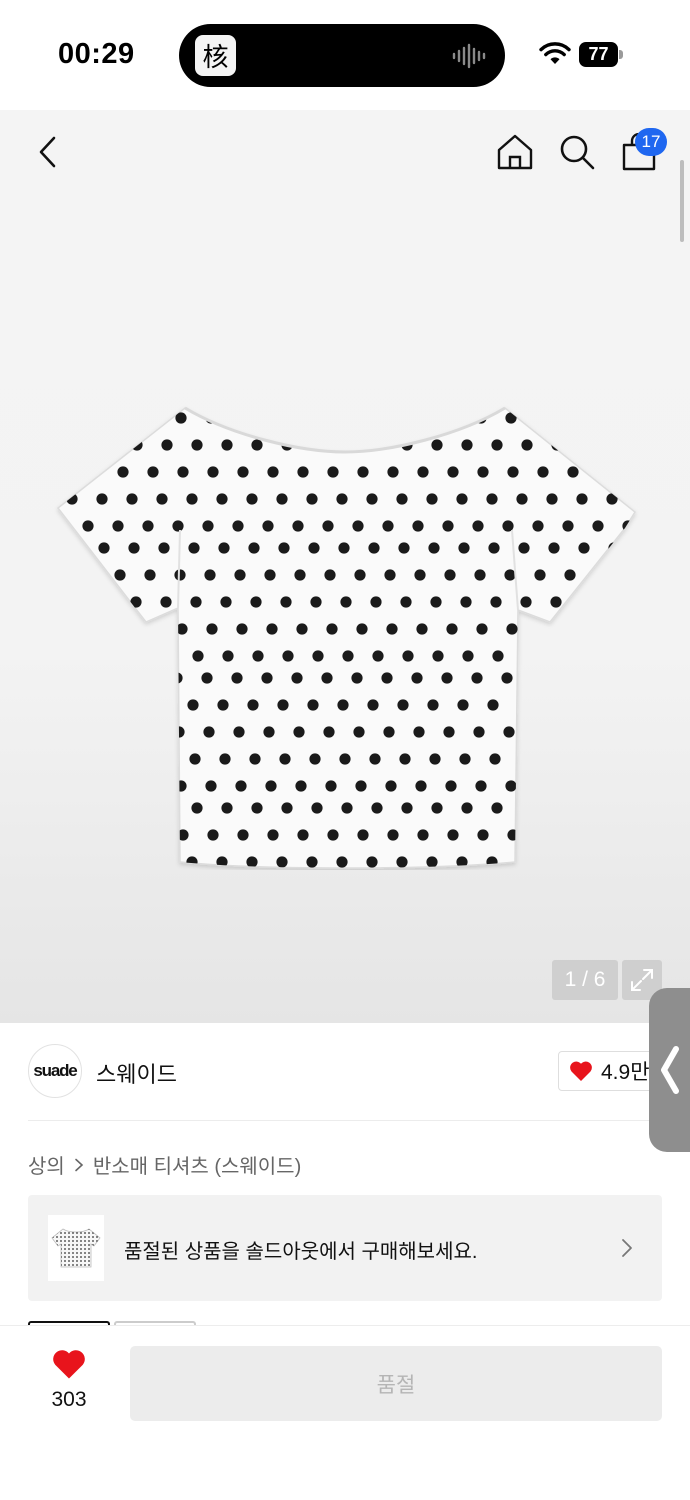 The width and height of the screenshot is (690, 1500). What do you see at coordinates (396, 1383) in the screenshot?
I see `buy-button-soldout: 품절` at bounding box center [396, 1383].